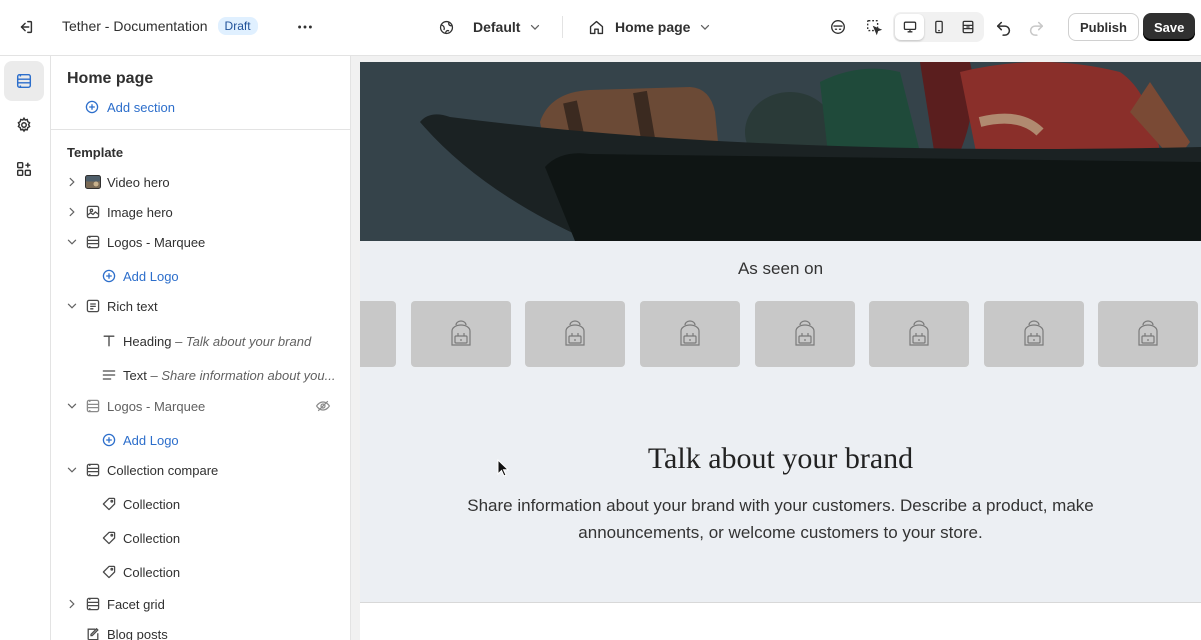 The width and height of the screenshot is (1201, 640). Describe the element at coordinates (24, 169) in the screenshot. I see `apps-icon` at that location.